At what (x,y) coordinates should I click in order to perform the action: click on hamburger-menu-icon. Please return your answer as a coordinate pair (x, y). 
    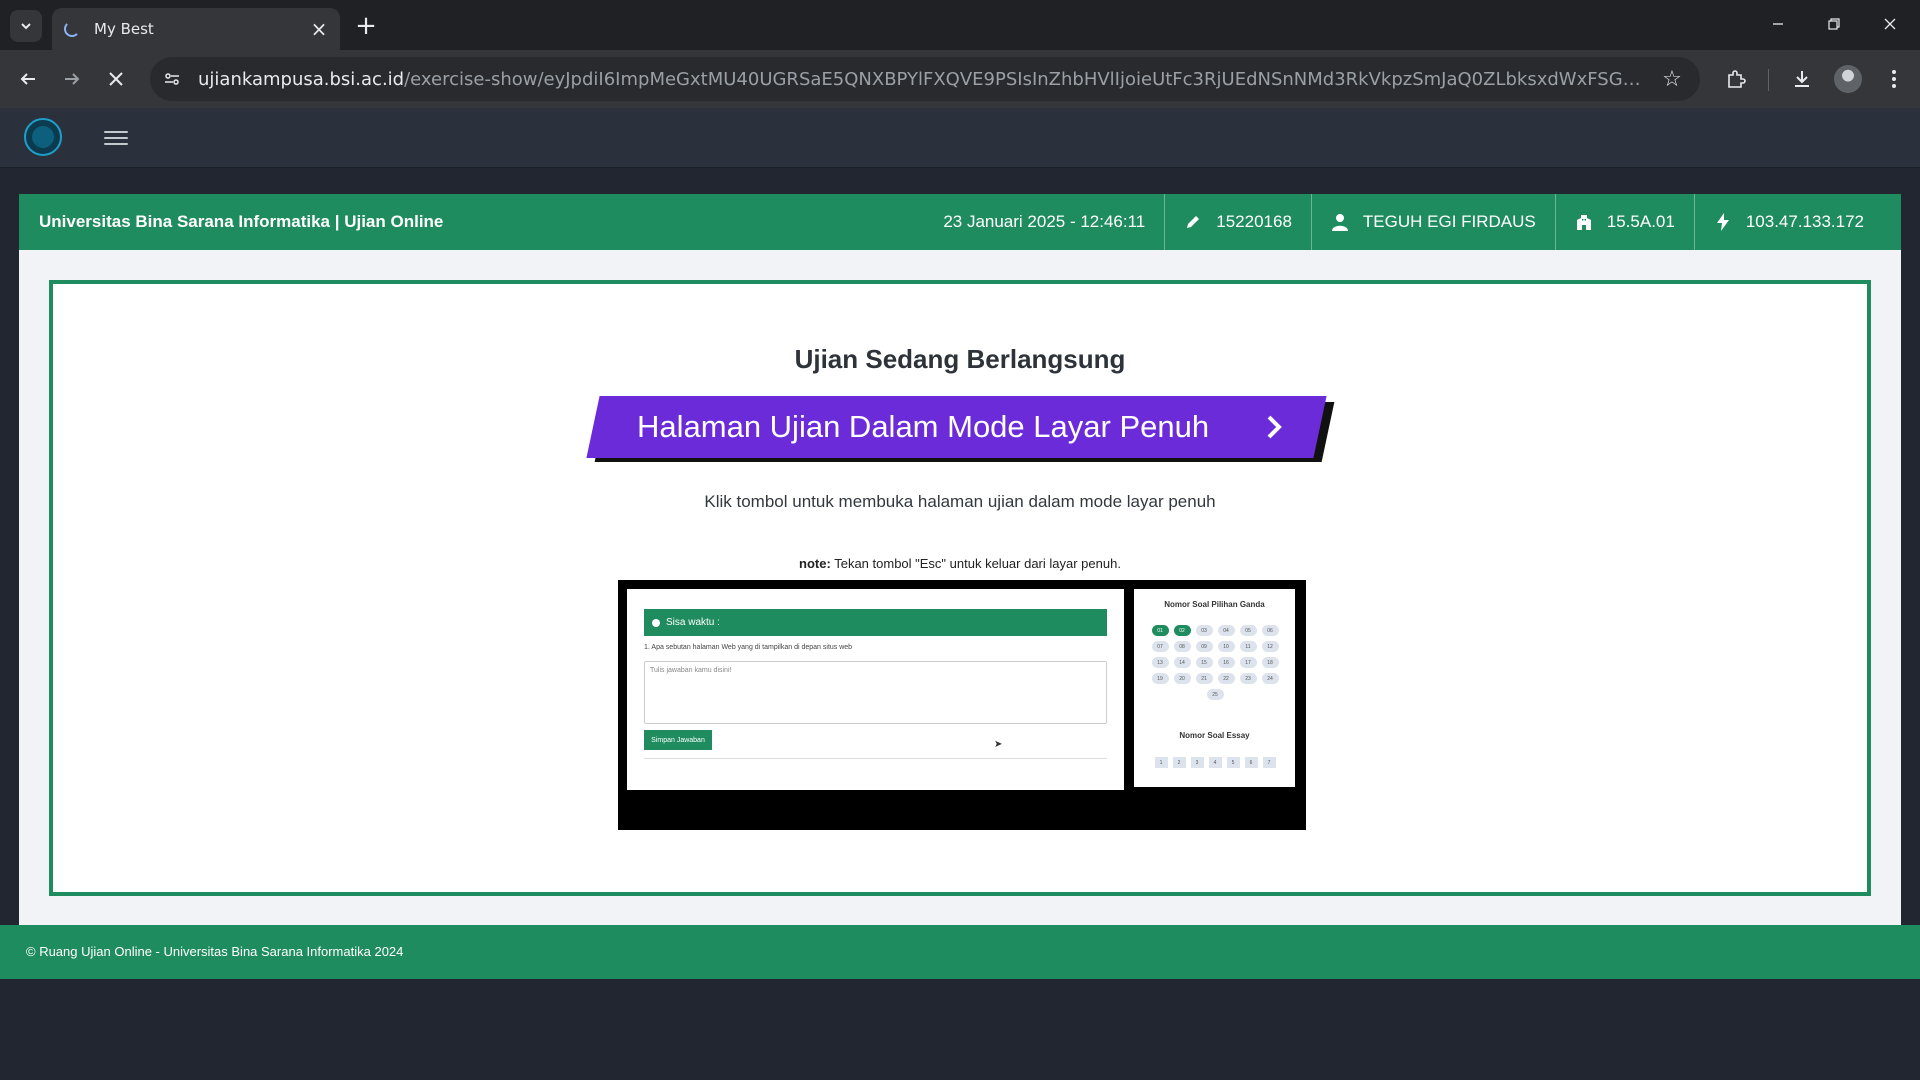
    Looking at the image, I should click on (116, 138).